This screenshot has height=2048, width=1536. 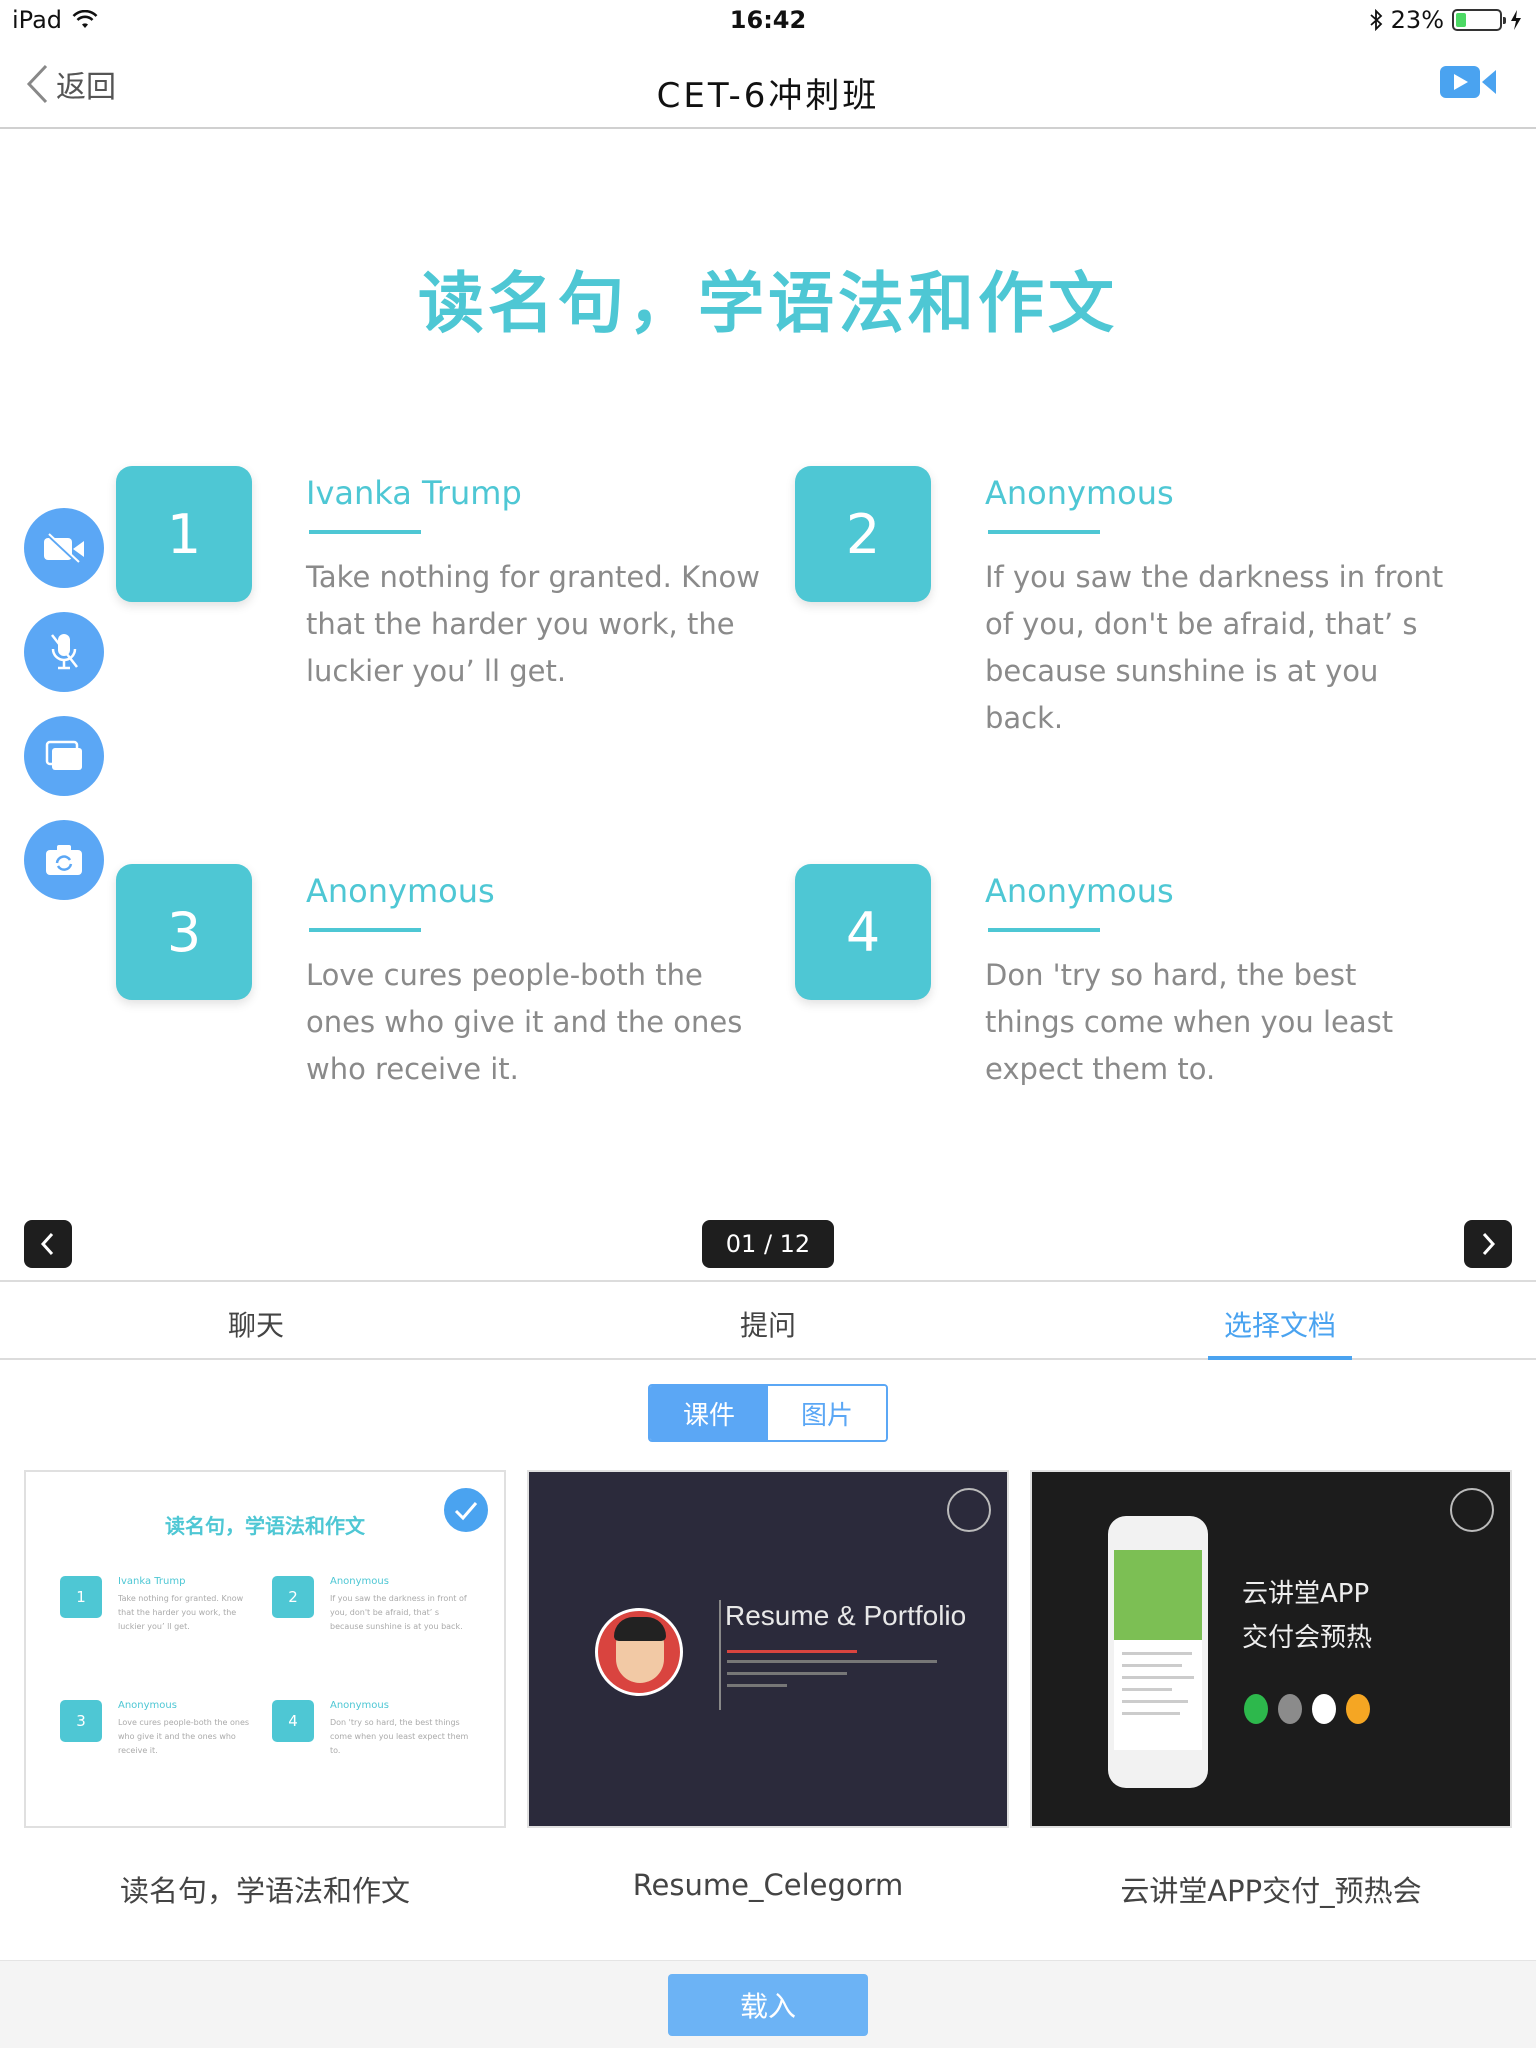 What do you see at coordinates (768, 1649) in the screenshot?
I see `document-thumbnail: Resume & Portfolio` at bounding box center [768, 1649].